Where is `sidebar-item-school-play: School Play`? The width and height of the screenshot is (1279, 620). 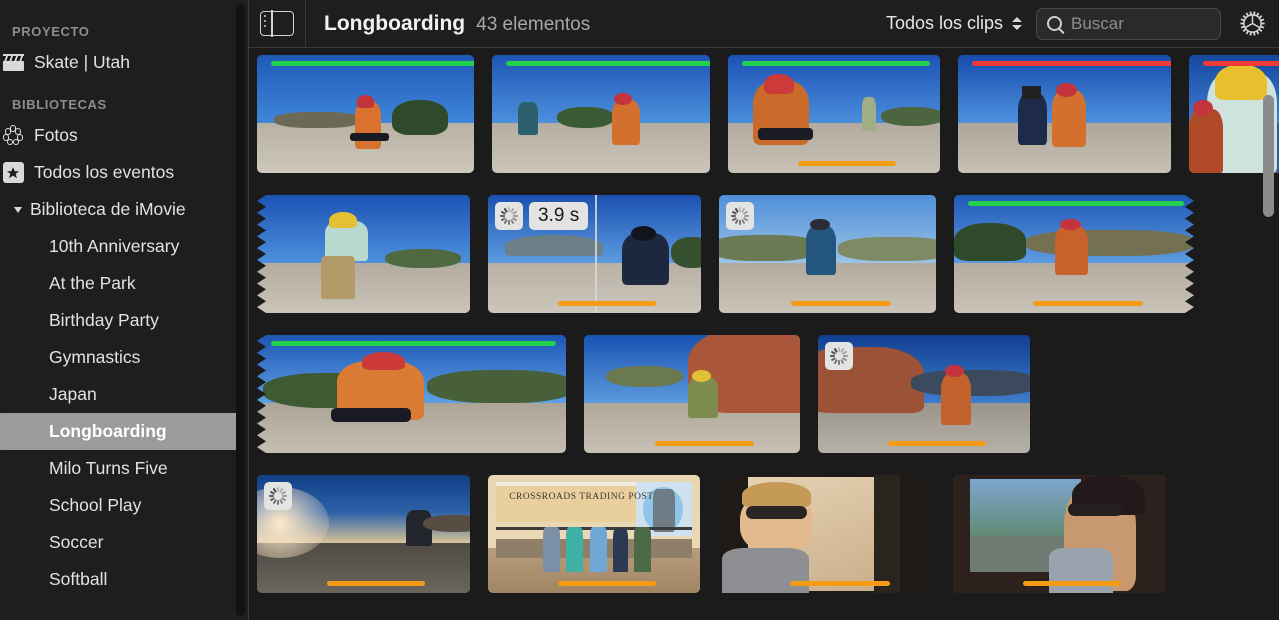
sidebar-item-school-play: School Play is located at coordinates (124, 505).